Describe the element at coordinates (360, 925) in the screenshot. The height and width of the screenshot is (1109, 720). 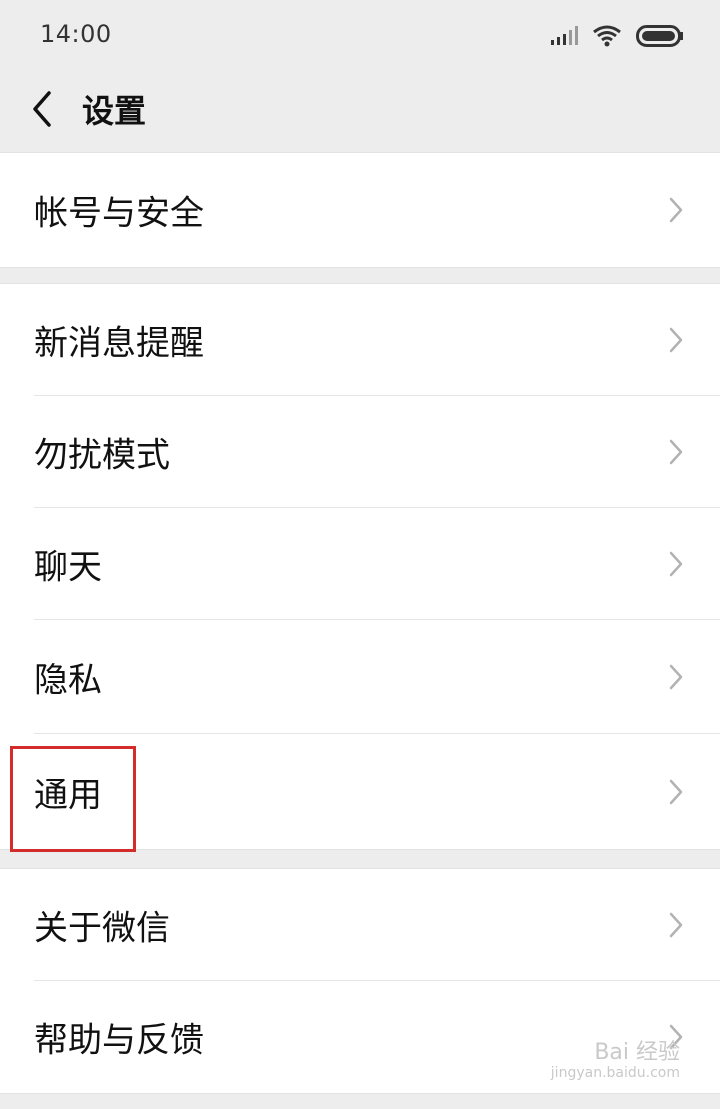
I see `settings-row-about-wechat: 关于微信` at that location.